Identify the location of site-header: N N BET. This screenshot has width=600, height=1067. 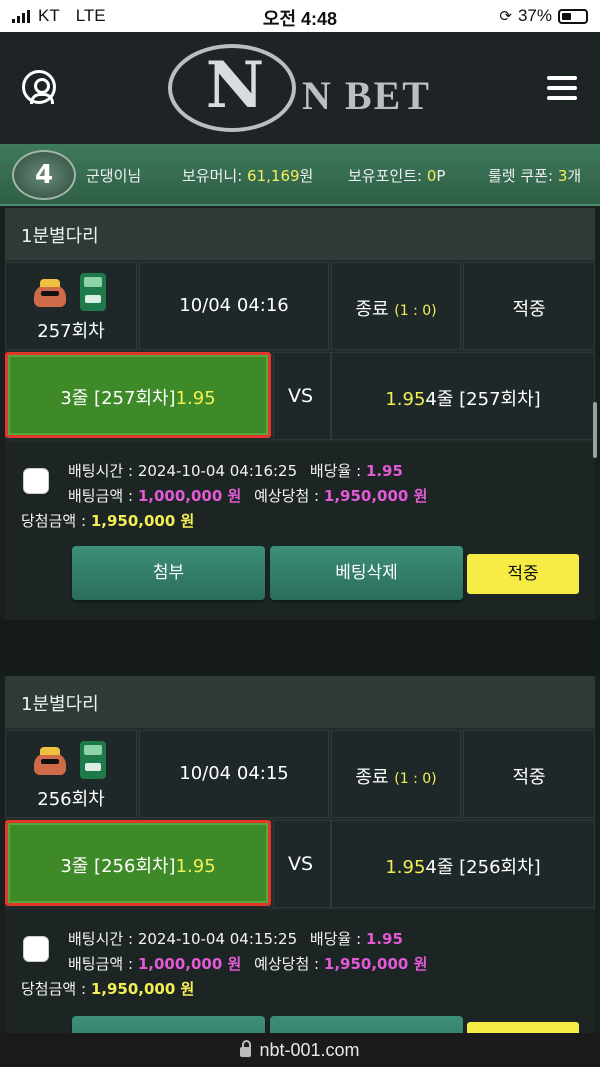
(300, 88).